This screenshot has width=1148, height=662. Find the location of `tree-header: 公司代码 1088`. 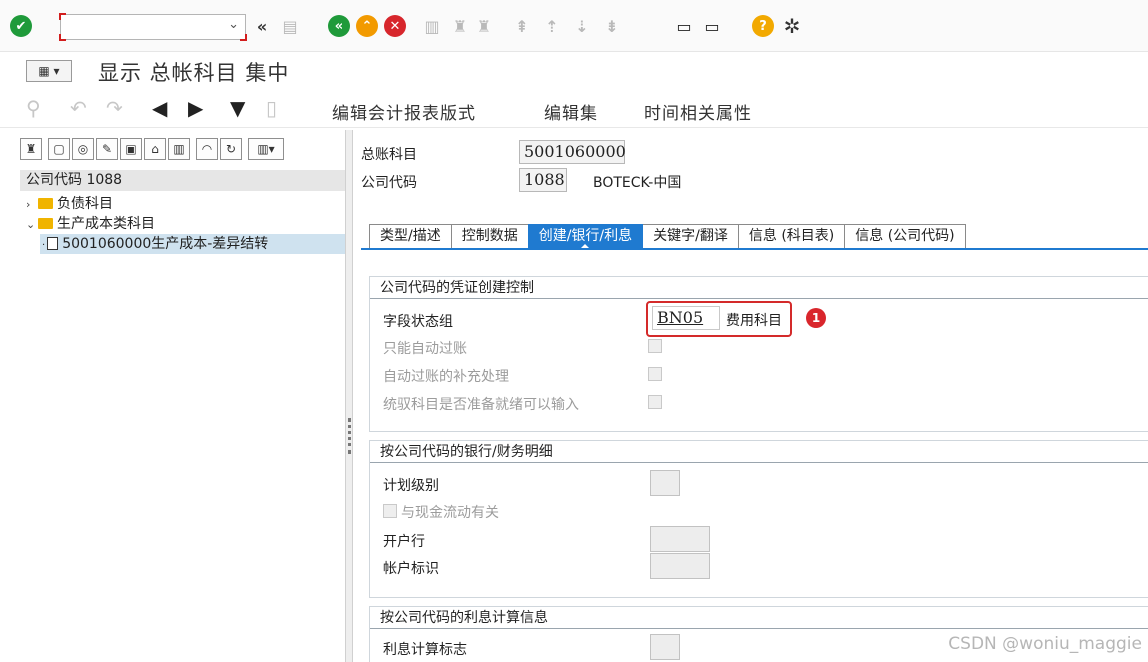

tree-header: 公司代码 1088 is located at coordinates (182, 180).